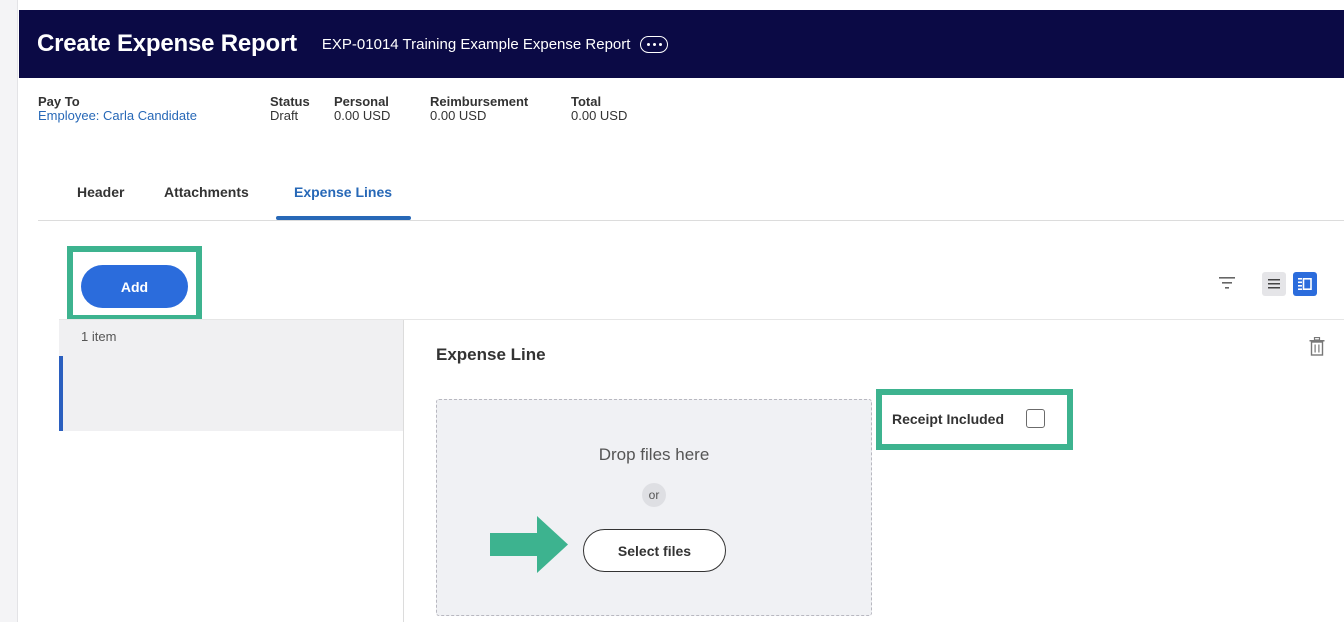 This screenshot has height=622, width=1344. I want to click on arrow-right-icon, so click(529, 544).